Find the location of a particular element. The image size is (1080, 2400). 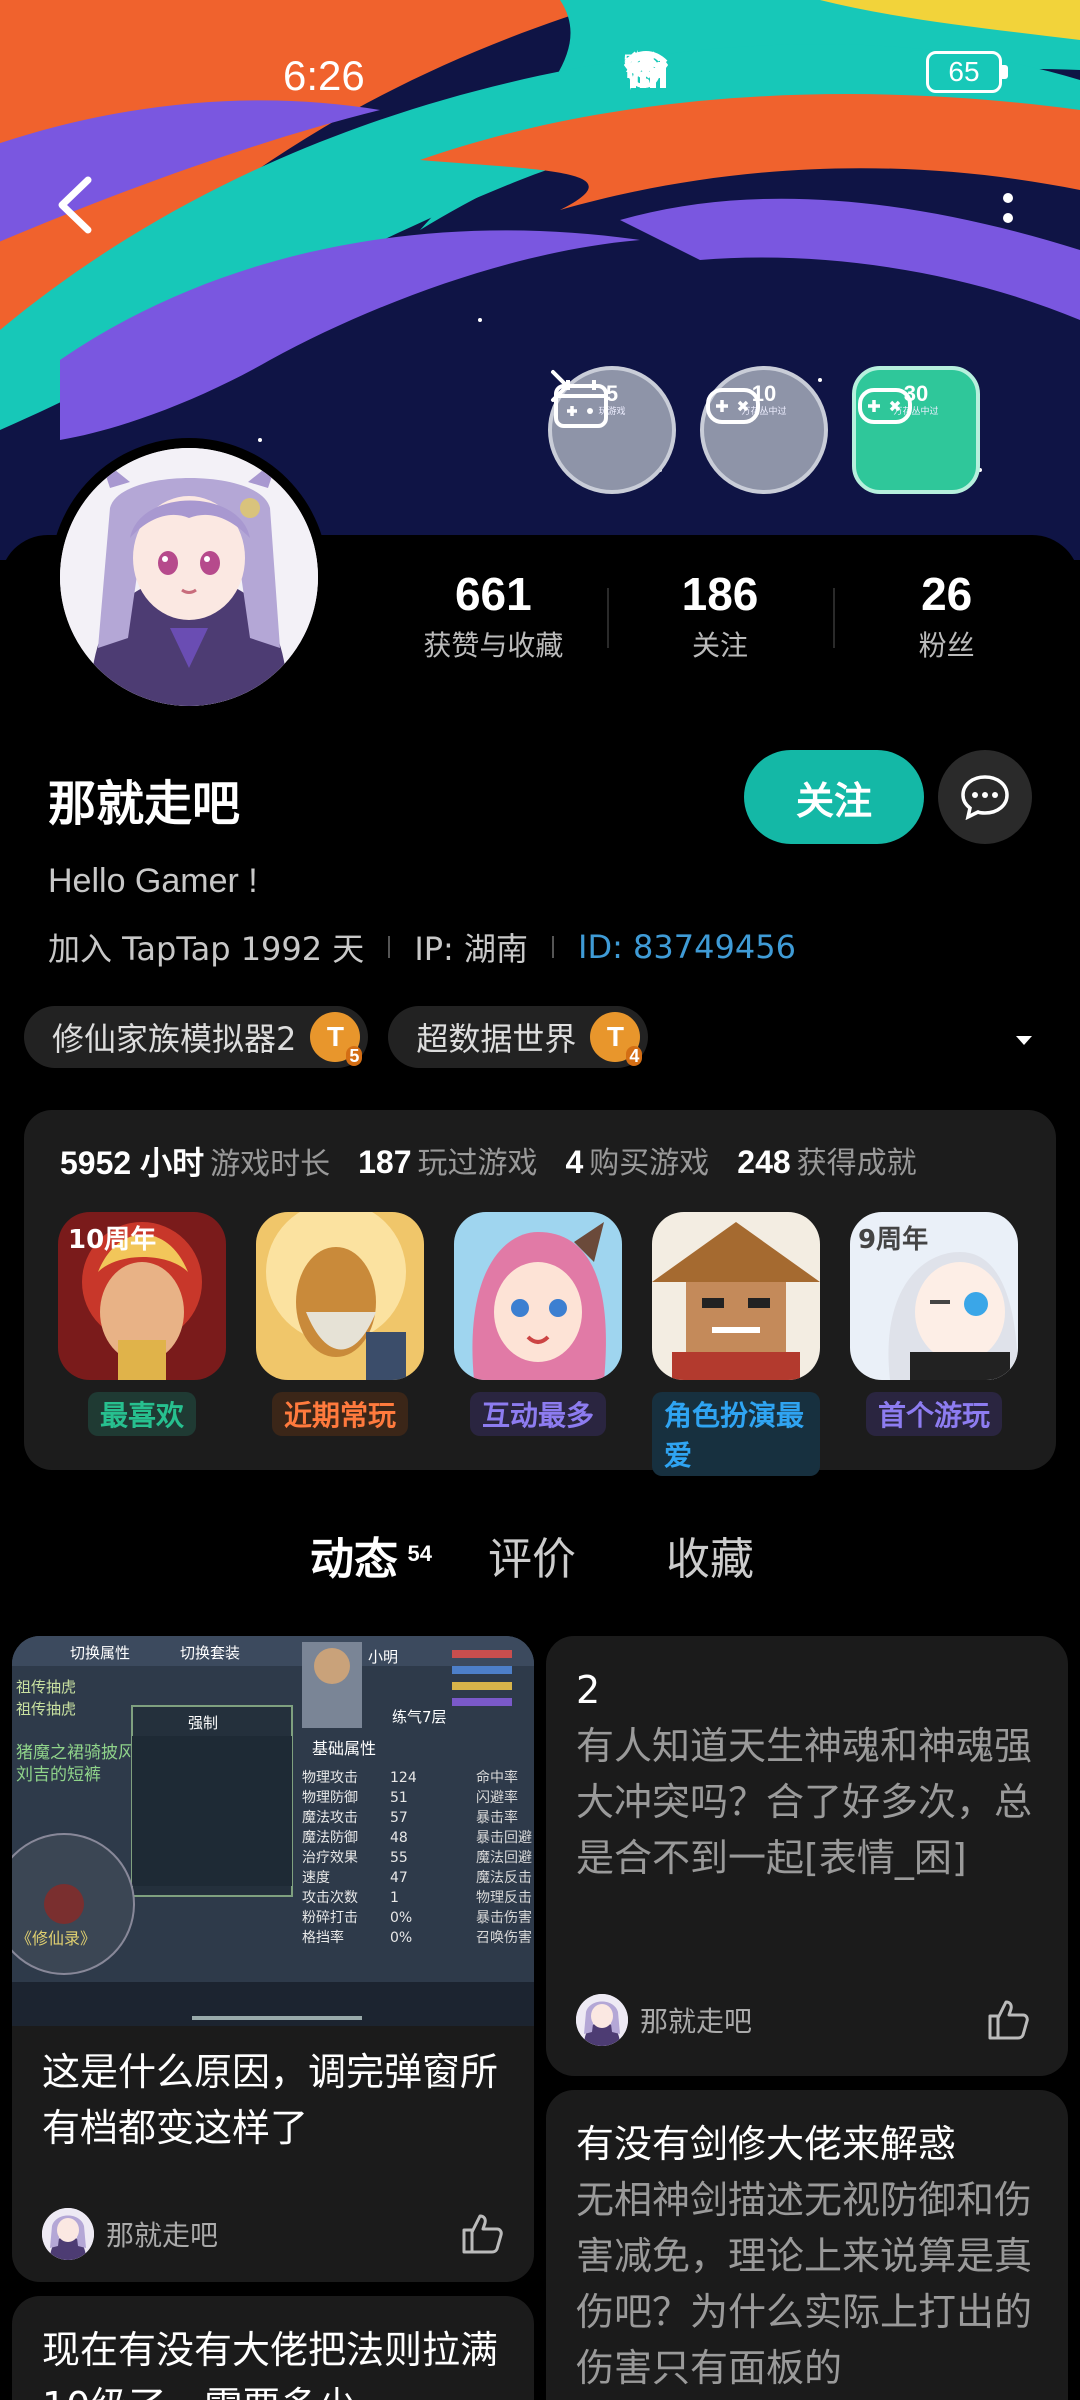

svg-text: 124 is located at coordinates (403, 1778).